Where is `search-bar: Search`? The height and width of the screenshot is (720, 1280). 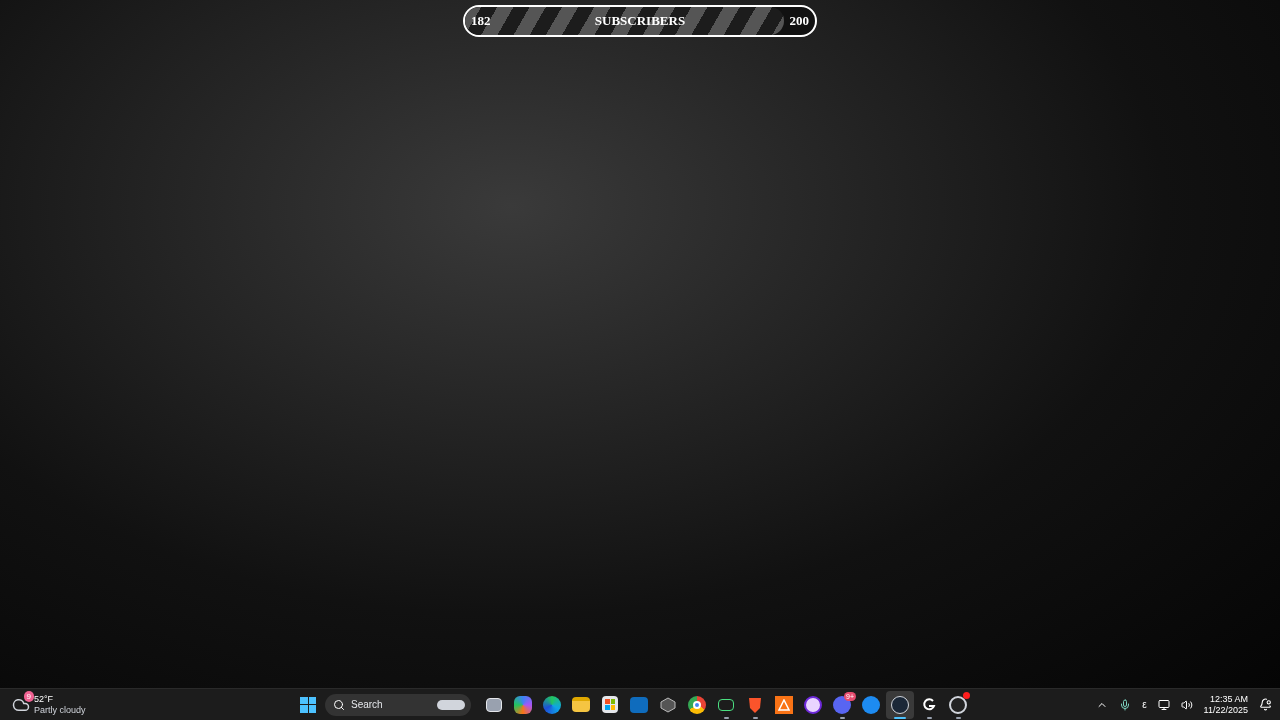 search-bar: Search is located at coordinates (398, 704).